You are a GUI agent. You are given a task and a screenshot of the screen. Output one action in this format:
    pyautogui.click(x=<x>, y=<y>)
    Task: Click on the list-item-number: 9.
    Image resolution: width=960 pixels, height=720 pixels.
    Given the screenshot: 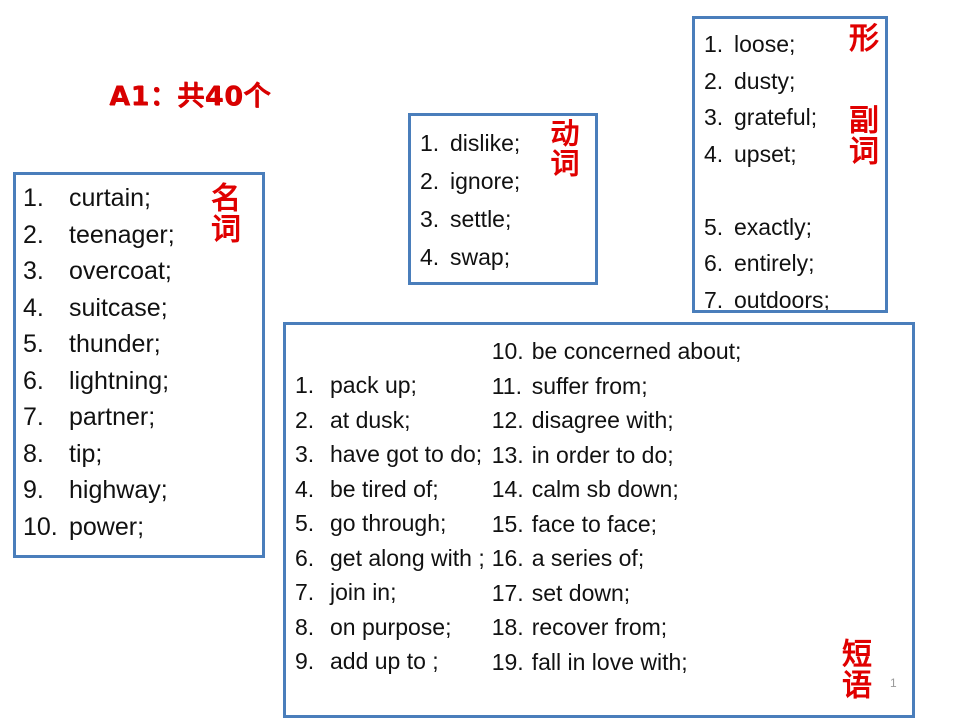 What is the action you would take?
    pyautogui.click(x=33, y=490)
    